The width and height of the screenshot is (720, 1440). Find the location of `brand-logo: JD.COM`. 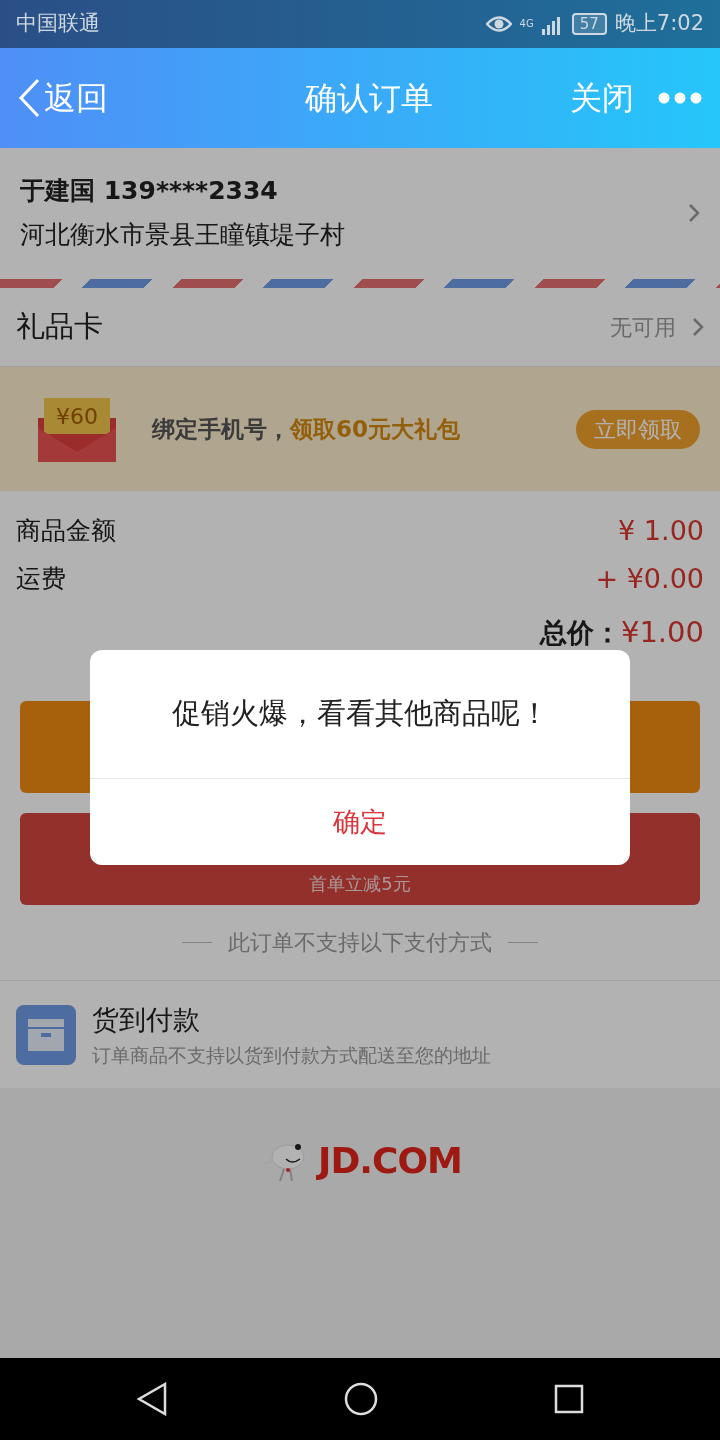

brand-logo: JD.COM is located at coordinates (390, 1161).